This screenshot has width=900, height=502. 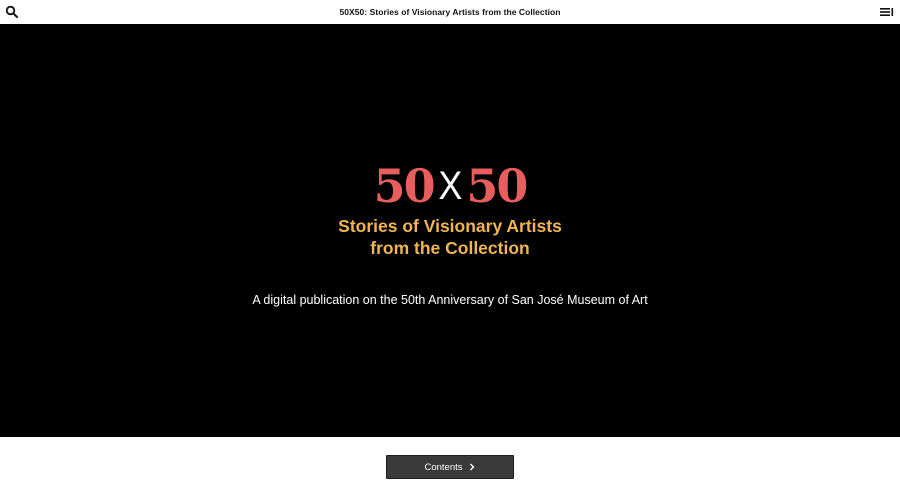 I want to click on menu-icon, so click(x=887, y=12).